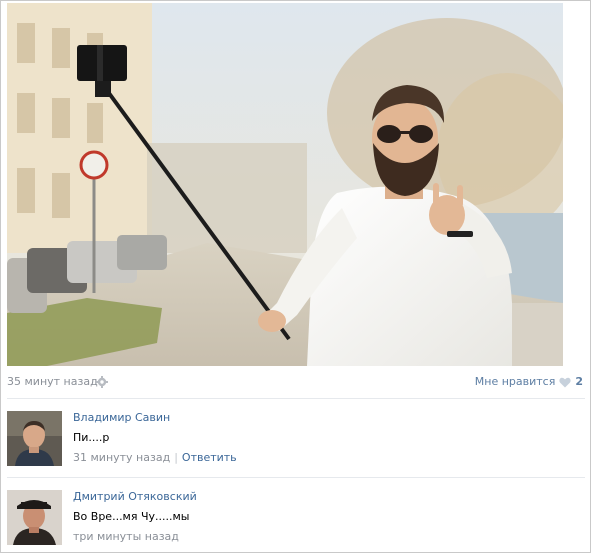  I want to click on like-count: 2, so click(579, 381).